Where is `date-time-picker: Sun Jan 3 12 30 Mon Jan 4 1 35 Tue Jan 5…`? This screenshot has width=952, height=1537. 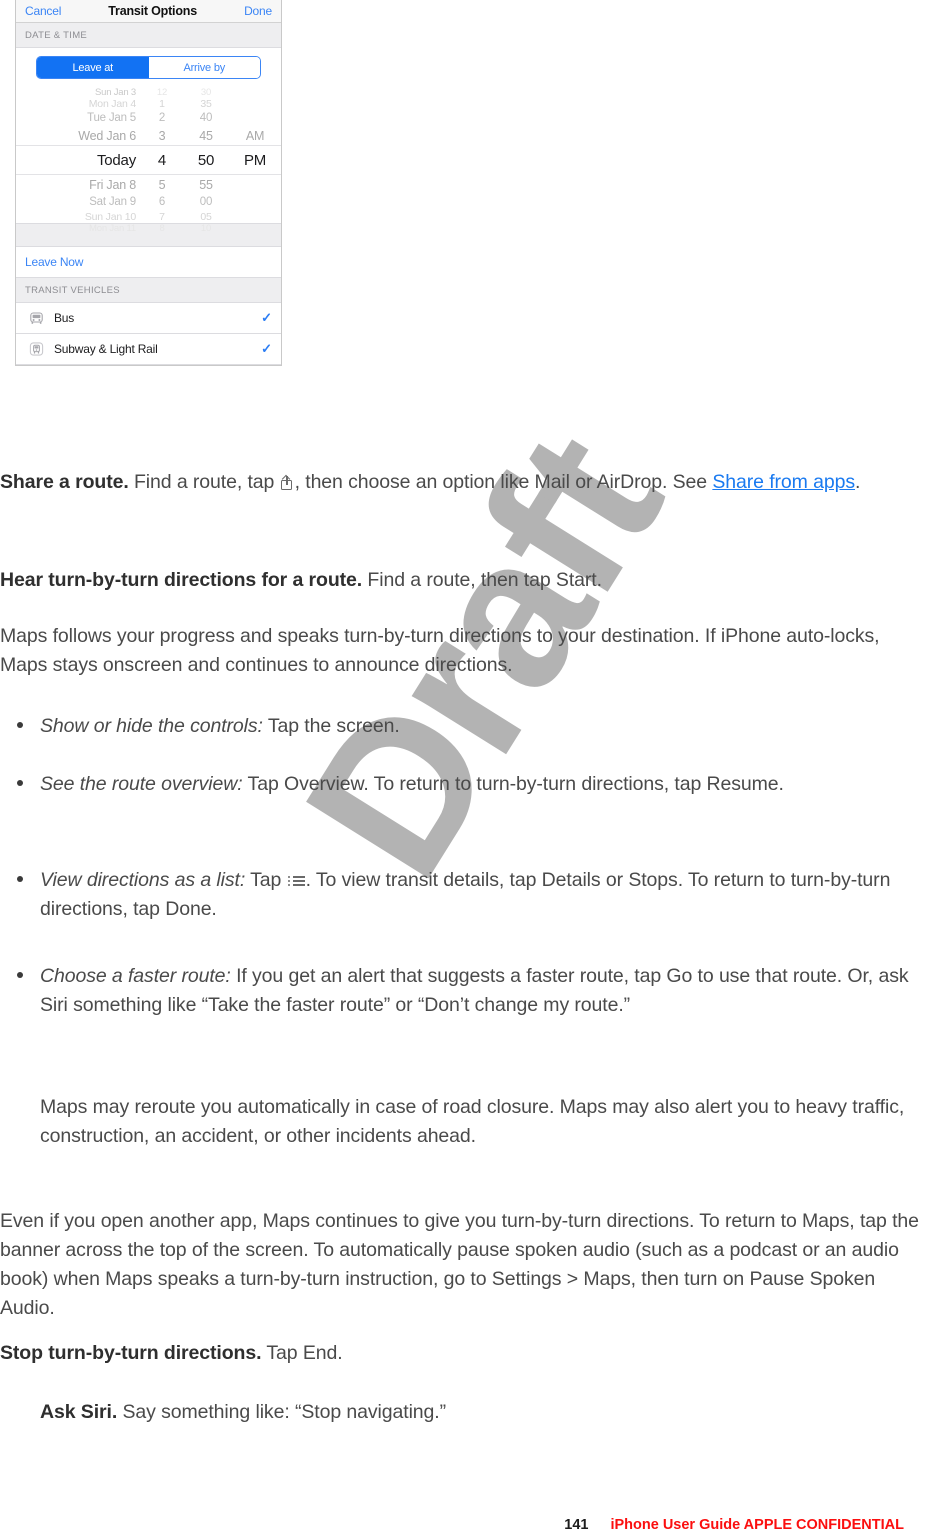 date-time-picker: Sun Jan 3 12 30 Mon Jan 4 1 35 Tue Jan 5… is located at coordinates (148, 159).